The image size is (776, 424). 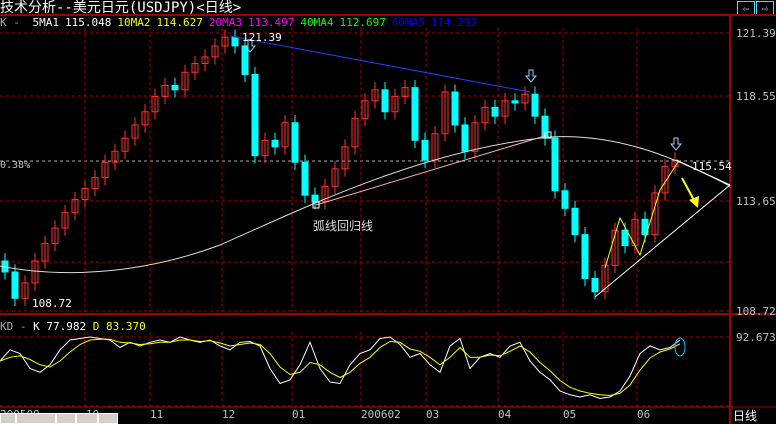 I want to click on kd-legend: KD - K 77.982 D 83.370, so click(x=73, y=326).